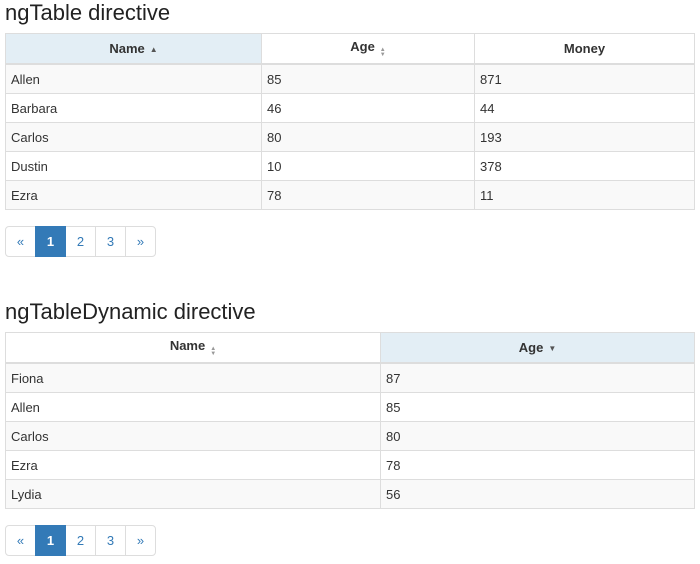 The image size is (700, 564). I want to click on table-row: Ezra 78 11, so click(350, 195).